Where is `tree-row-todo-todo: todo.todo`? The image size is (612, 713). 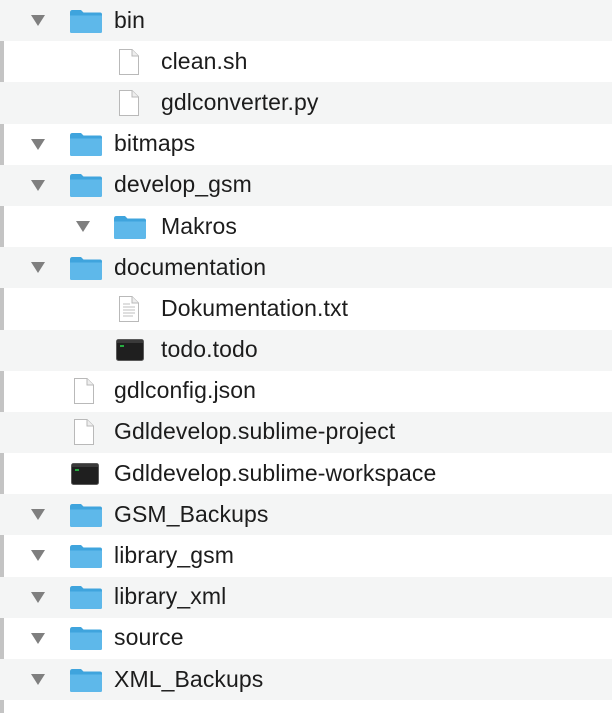 tree-row-todo-todo: todo.todo is located at coordinates (306, 350).